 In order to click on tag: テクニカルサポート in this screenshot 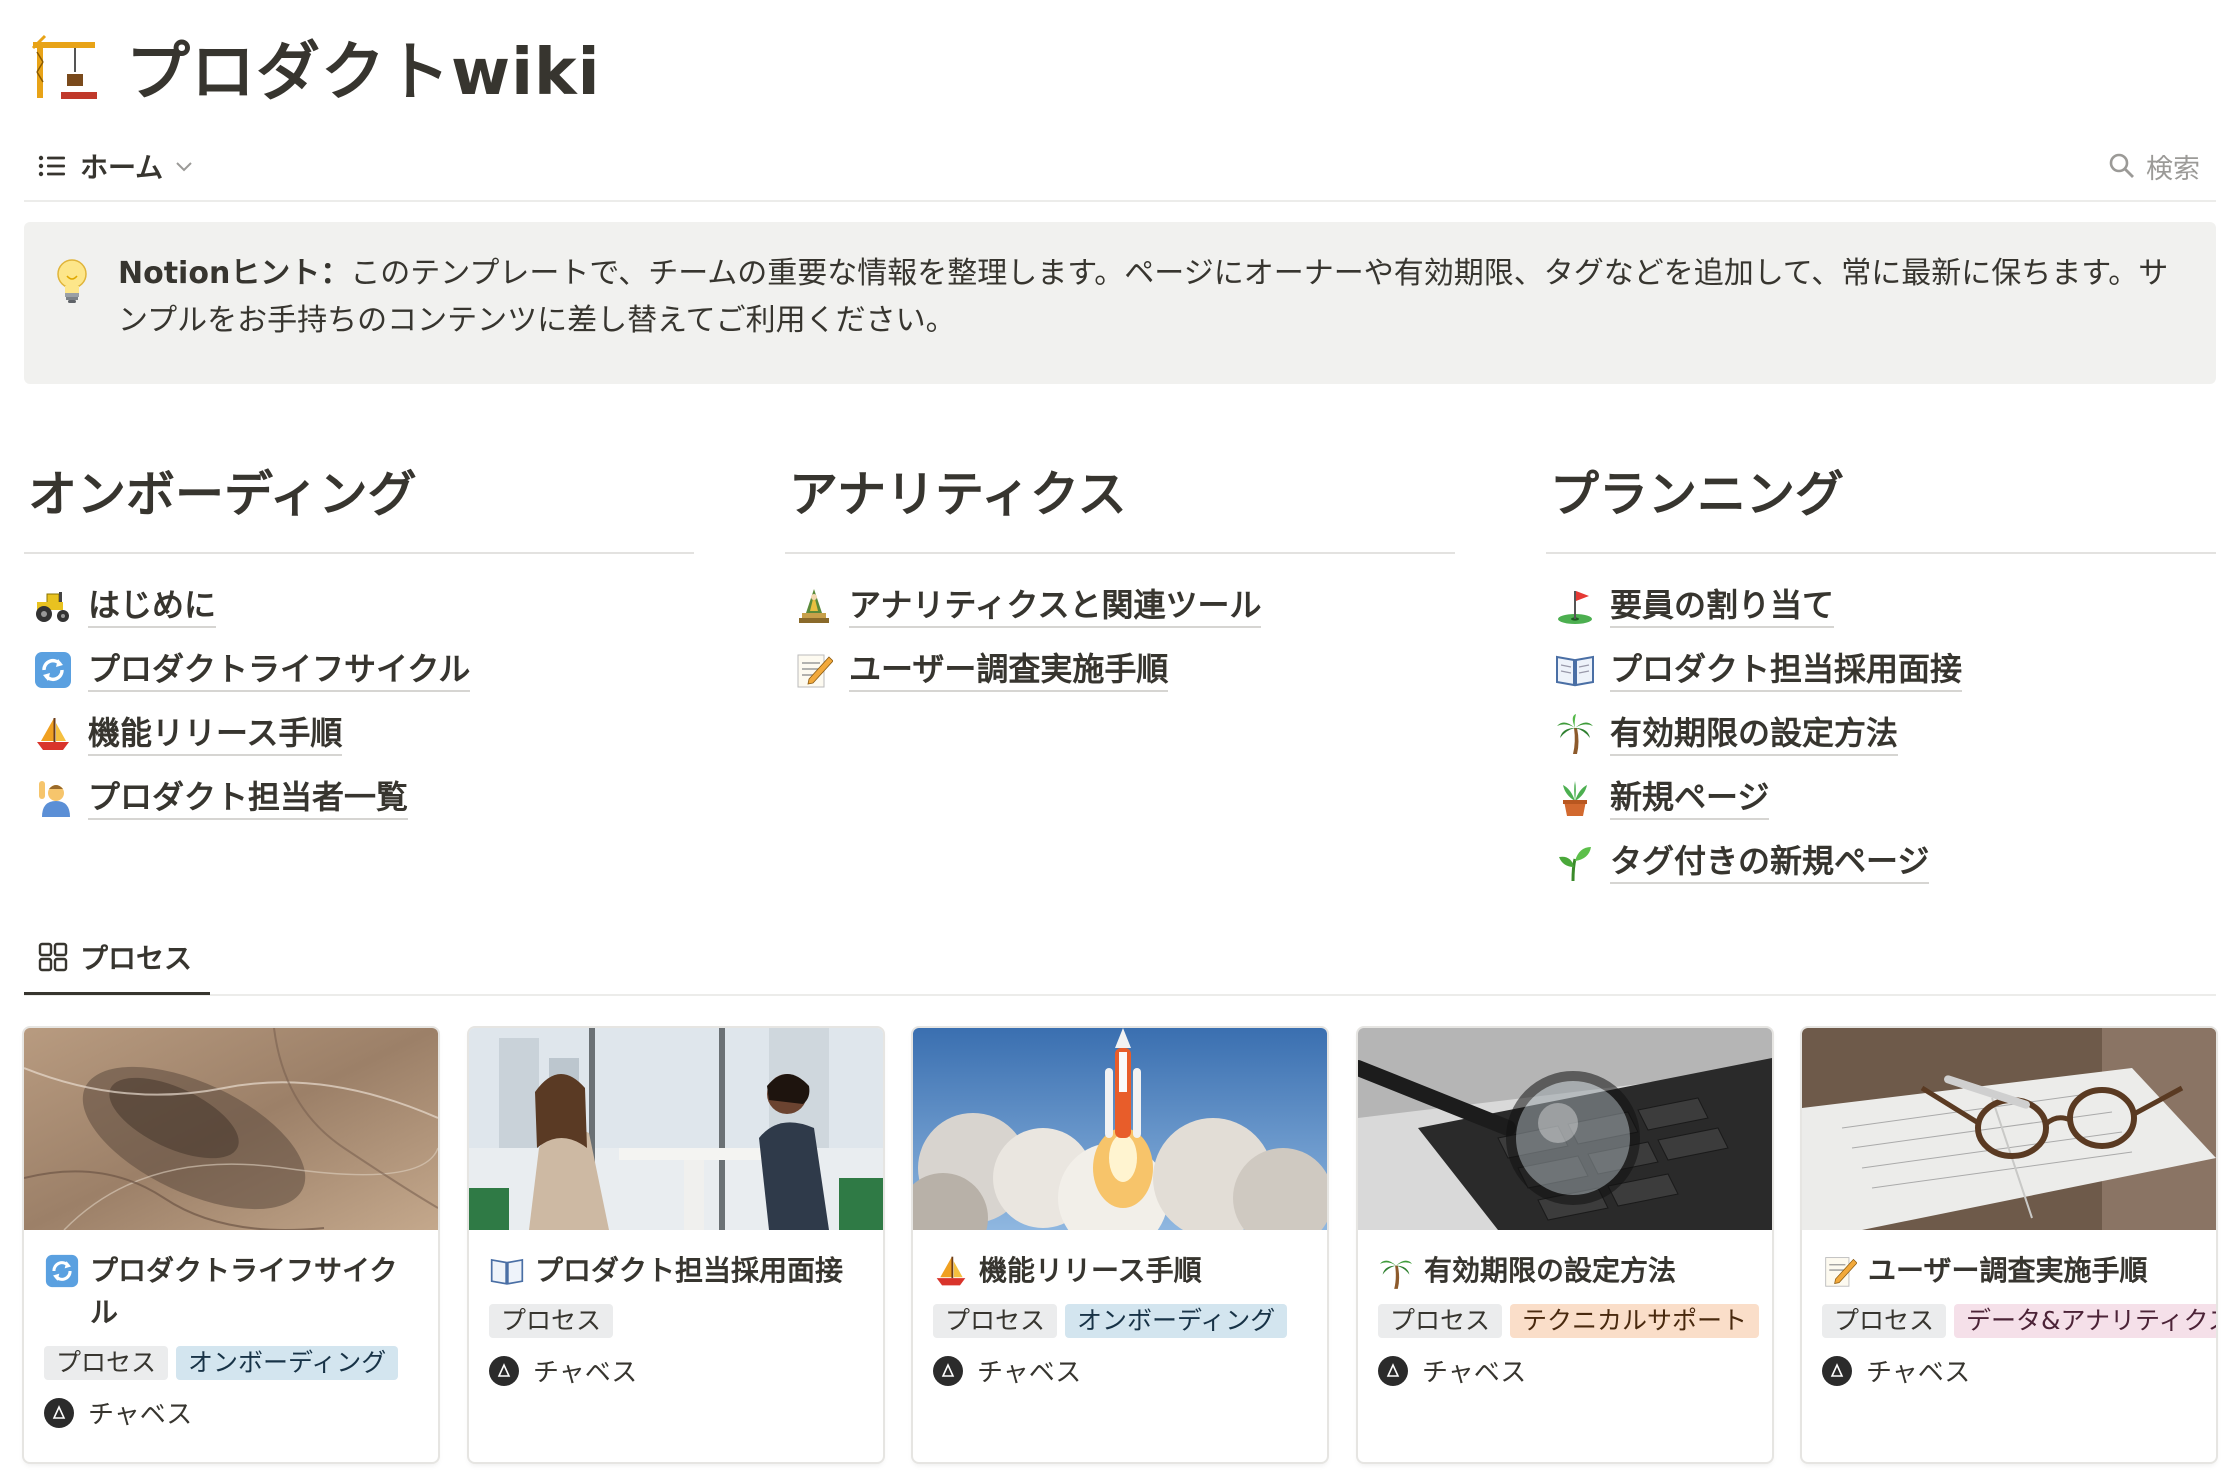, I will do `click(1635, 1321)`.